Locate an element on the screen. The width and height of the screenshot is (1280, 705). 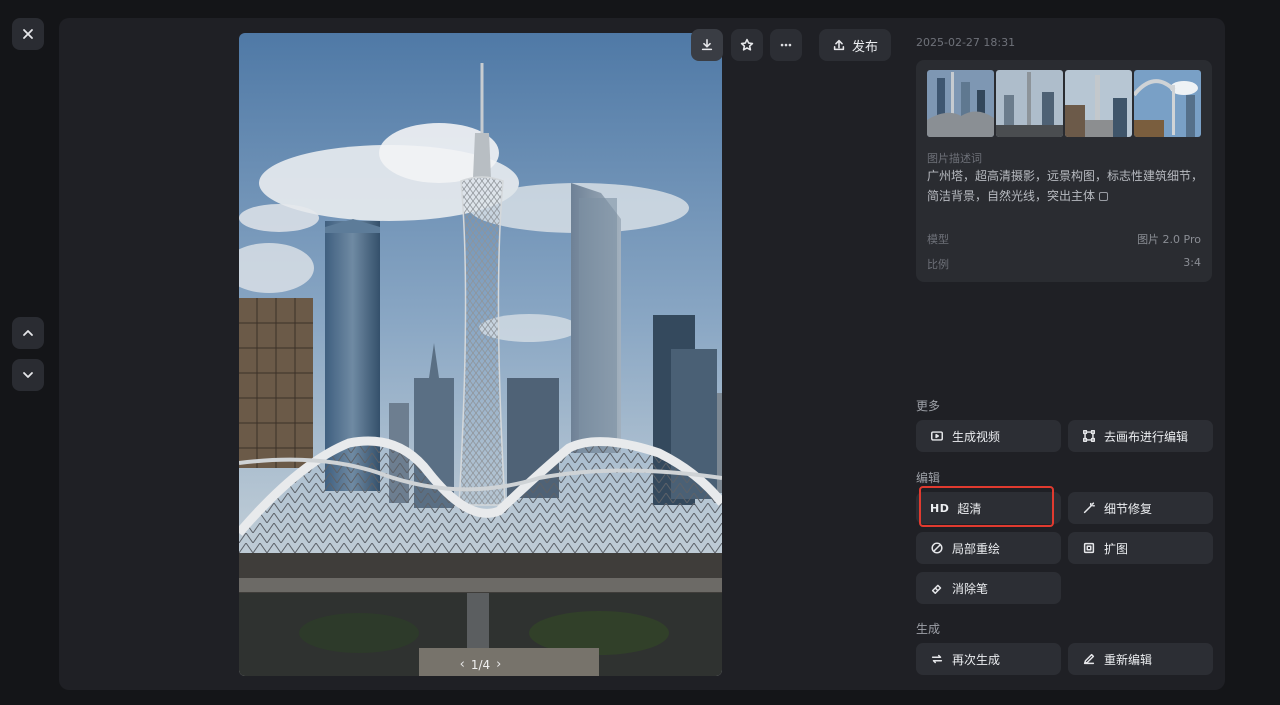
model-row: 模型 图片 2.0 Pro is located at coordinates (1064, 239).